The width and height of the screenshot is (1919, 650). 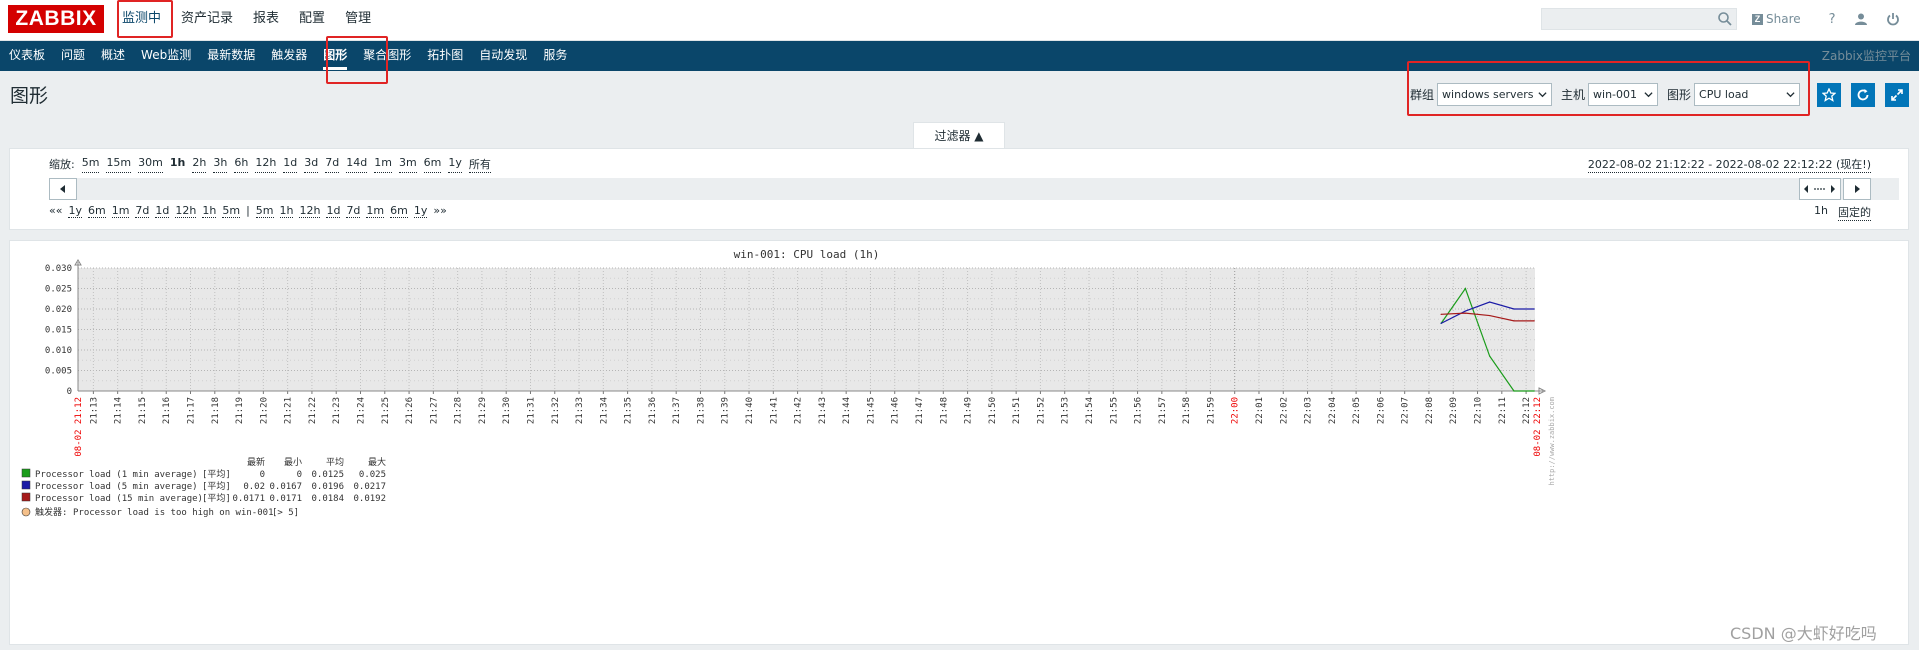 What do you see at coordinates (1527, 410) in the screenshot?
I see `x-tick-label: 22:12` at bounding box center [1527, 410].